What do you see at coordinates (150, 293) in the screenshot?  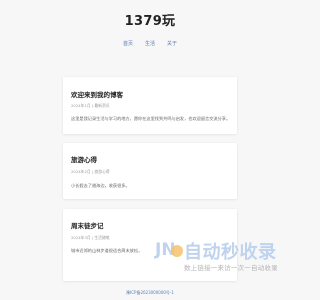 I see `footer-icp: 豫ICP备2023000000号-1` at bounding box center [150, 293].